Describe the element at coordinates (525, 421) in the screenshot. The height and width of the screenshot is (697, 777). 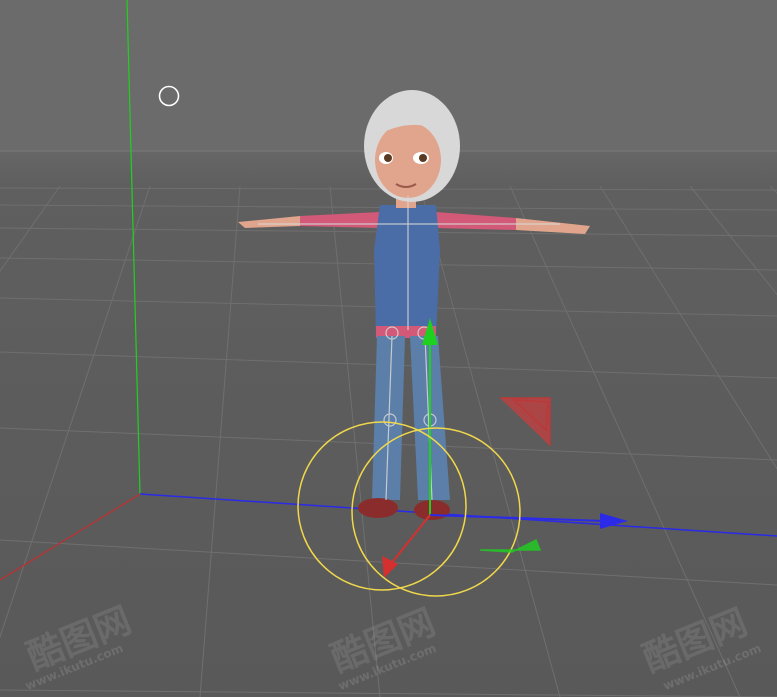
I see `angle-helper-red` at that location.